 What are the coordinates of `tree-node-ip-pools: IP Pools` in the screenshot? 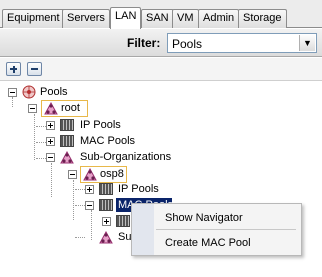 It's located at (100, 125).